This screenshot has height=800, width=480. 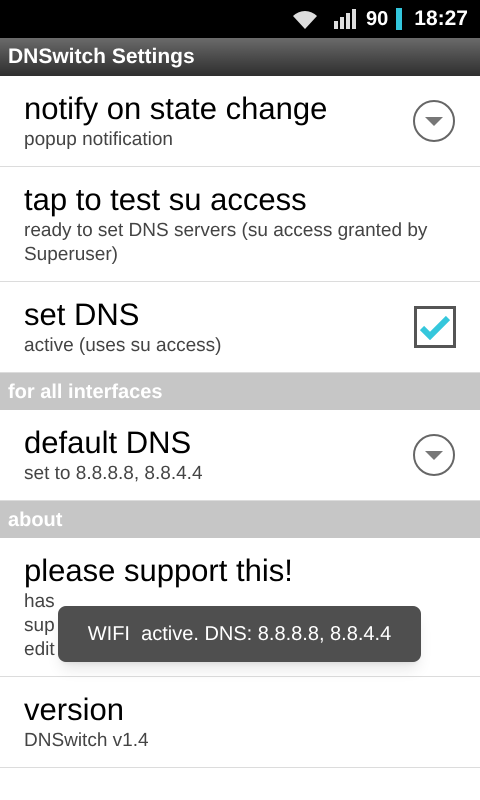 What do you see at coordinates (113, 474) in the screenshot?
I see `preference-summary: set to 8.8.8.8, 8.8.4.4` at bounding box center [113, 474].